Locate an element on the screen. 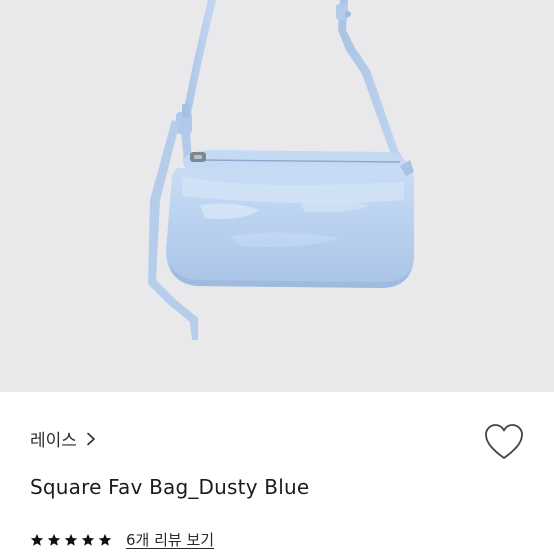 The height and width of the screenshot is (554, 554). brand-link: 레이스 is located at coordinates (63, 438).